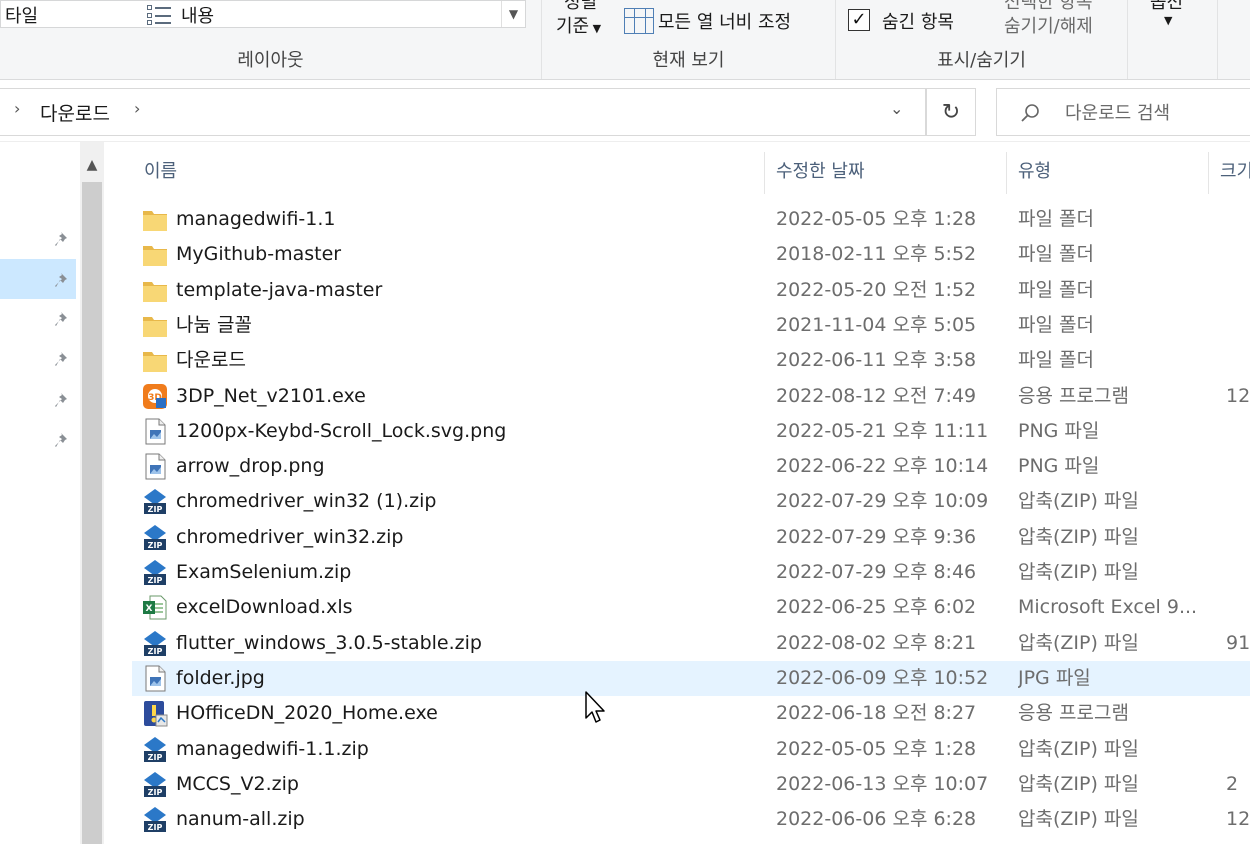  I want to click on file-modified-date: 2022-06-25 오후 6:02, so click(876, 607).